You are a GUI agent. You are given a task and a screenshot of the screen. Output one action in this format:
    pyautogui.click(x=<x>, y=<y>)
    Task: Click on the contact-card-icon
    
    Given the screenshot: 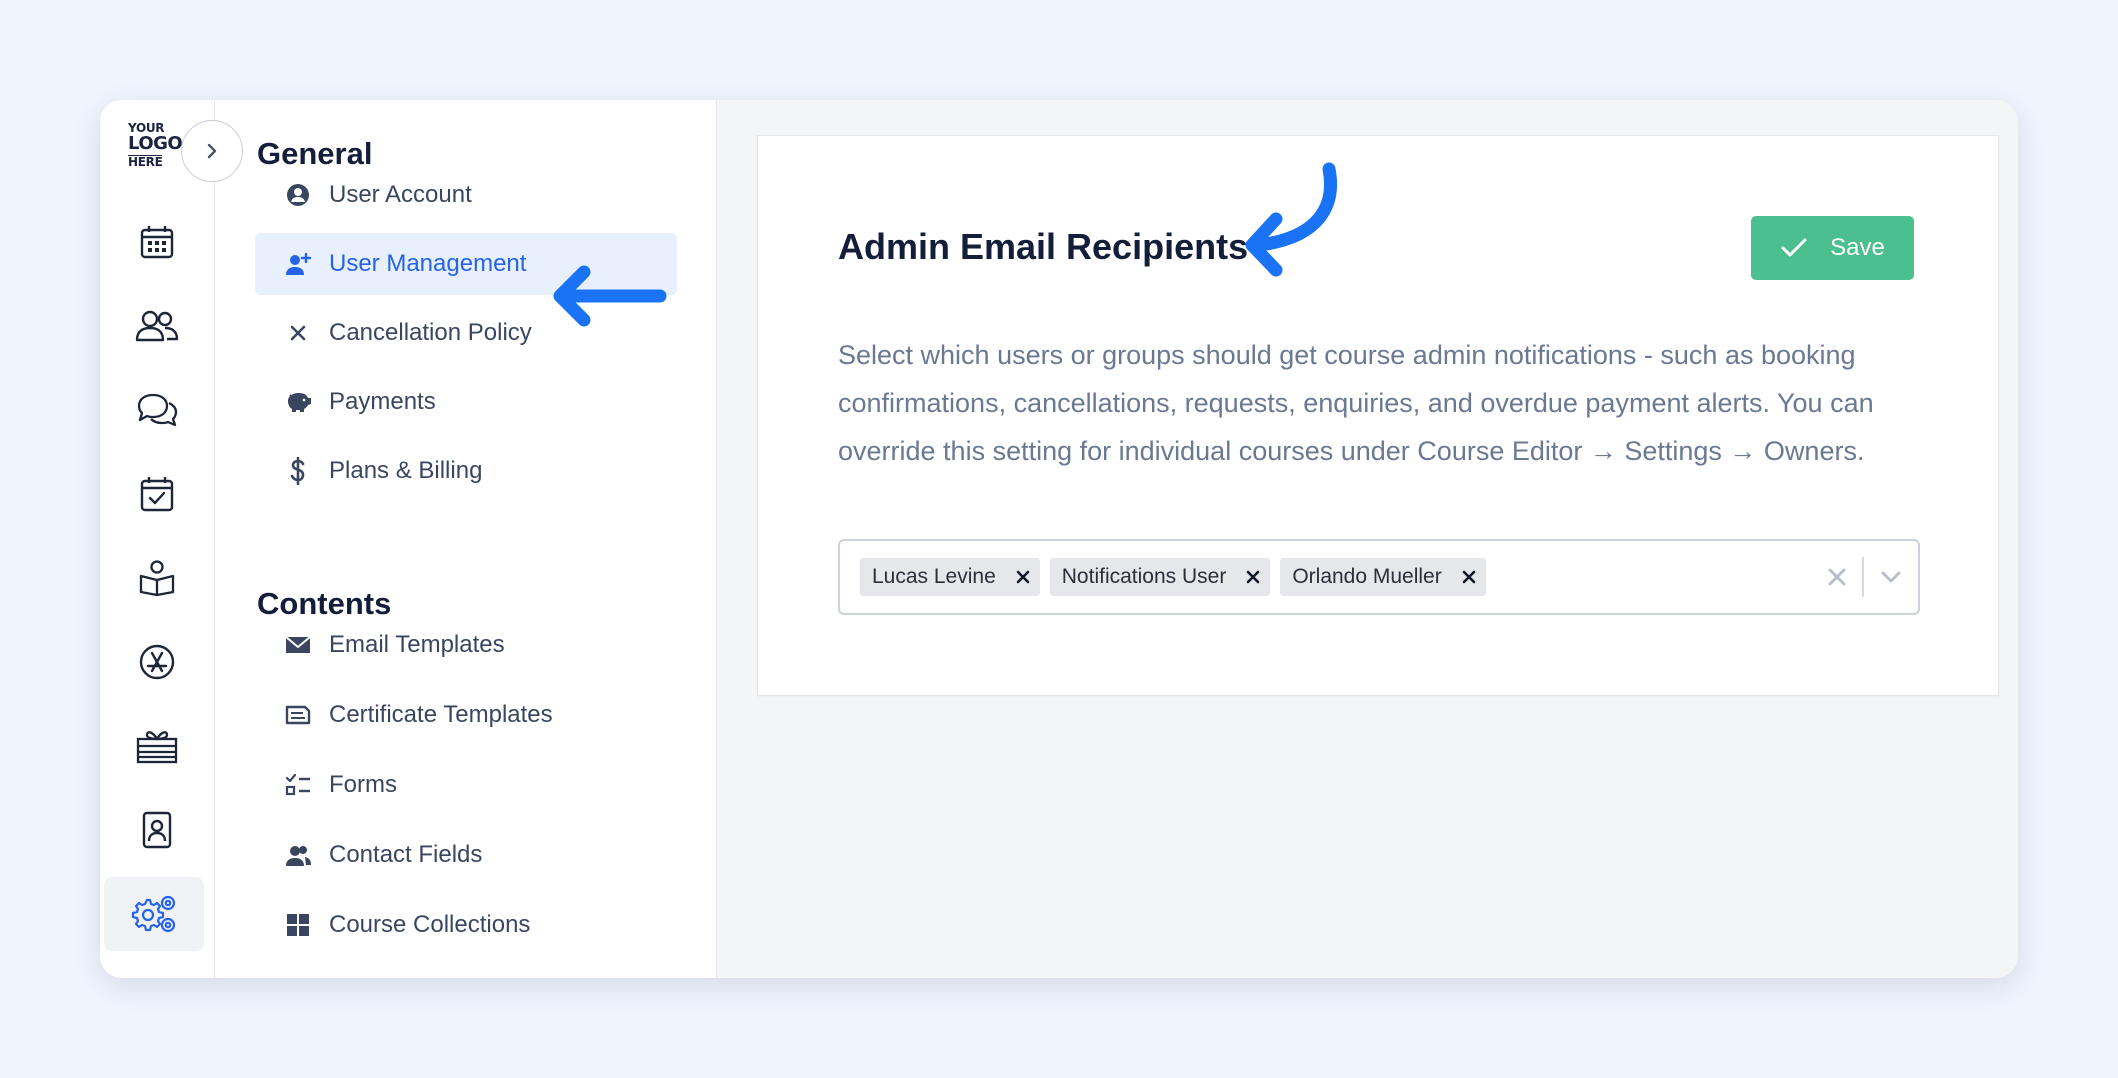 What is the action you would take?
    pyautogui.click(x=157, y=830)
    